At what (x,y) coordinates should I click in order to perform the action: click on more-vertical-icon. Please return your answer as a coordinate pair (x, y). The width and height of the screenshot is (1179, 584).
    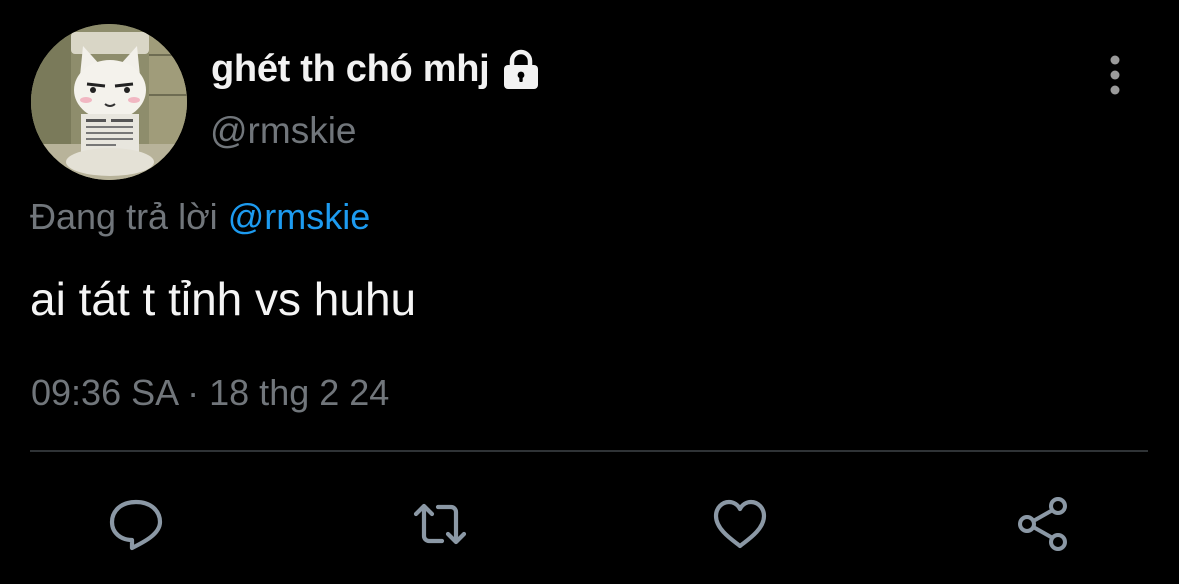
    Looking at the image, I should click on (1115, 75).